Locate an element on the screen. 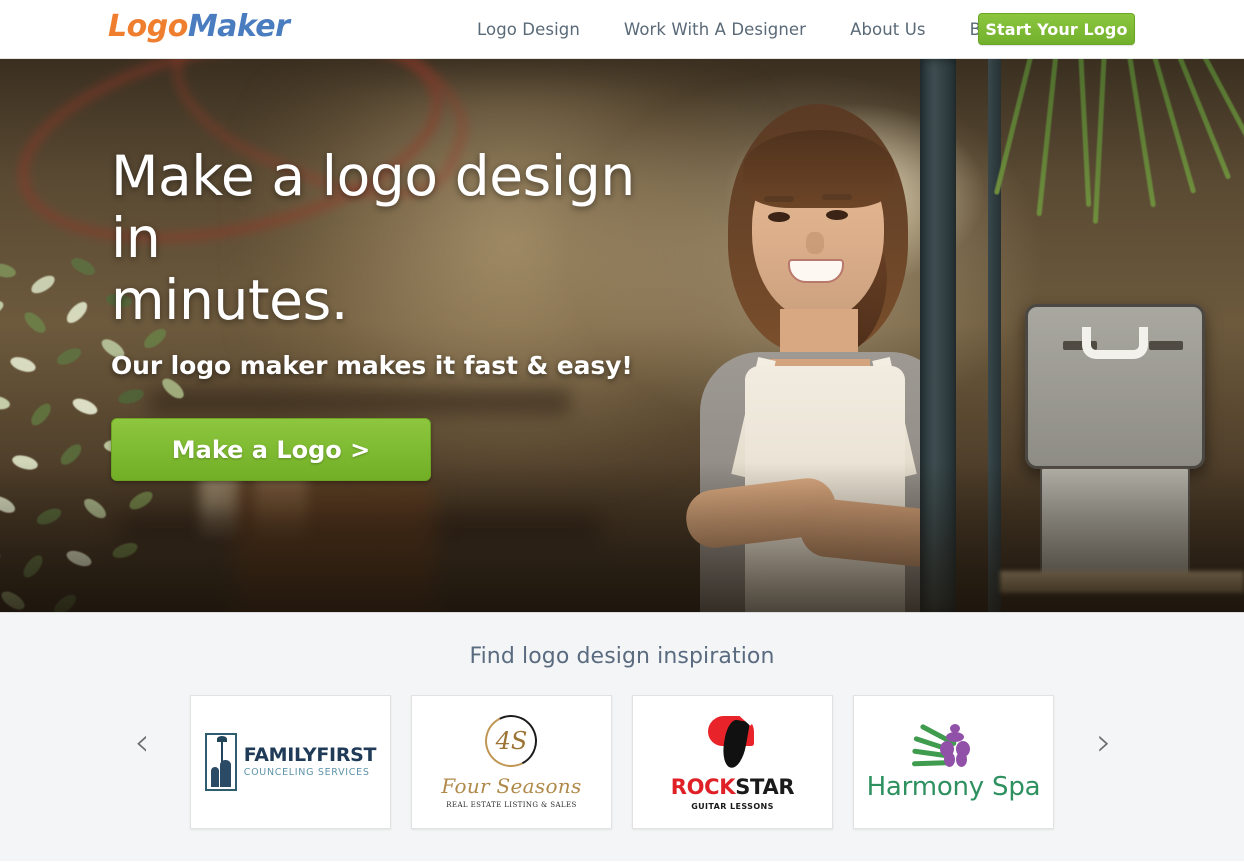 Image resolution: width=1244 pixels, height=862 pixels. familyfirst-tagline: COUNCELING SERVICES is located at coordinates (306, 773).